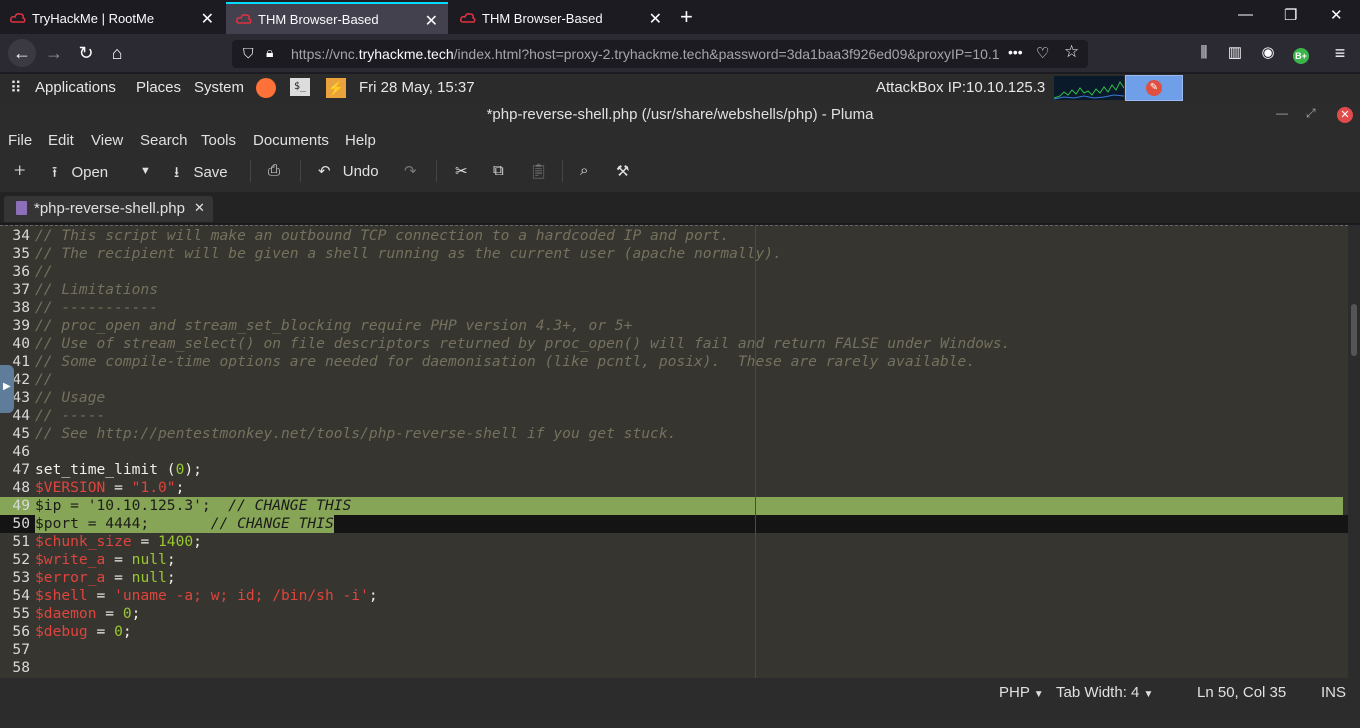 Image resolution: width=1360 pixels, height=728 pixels. What do you see at coordinates (1354, 451) in the screenshot?
I see `vertical-scrollbar` at bounding box center [1354, 451].